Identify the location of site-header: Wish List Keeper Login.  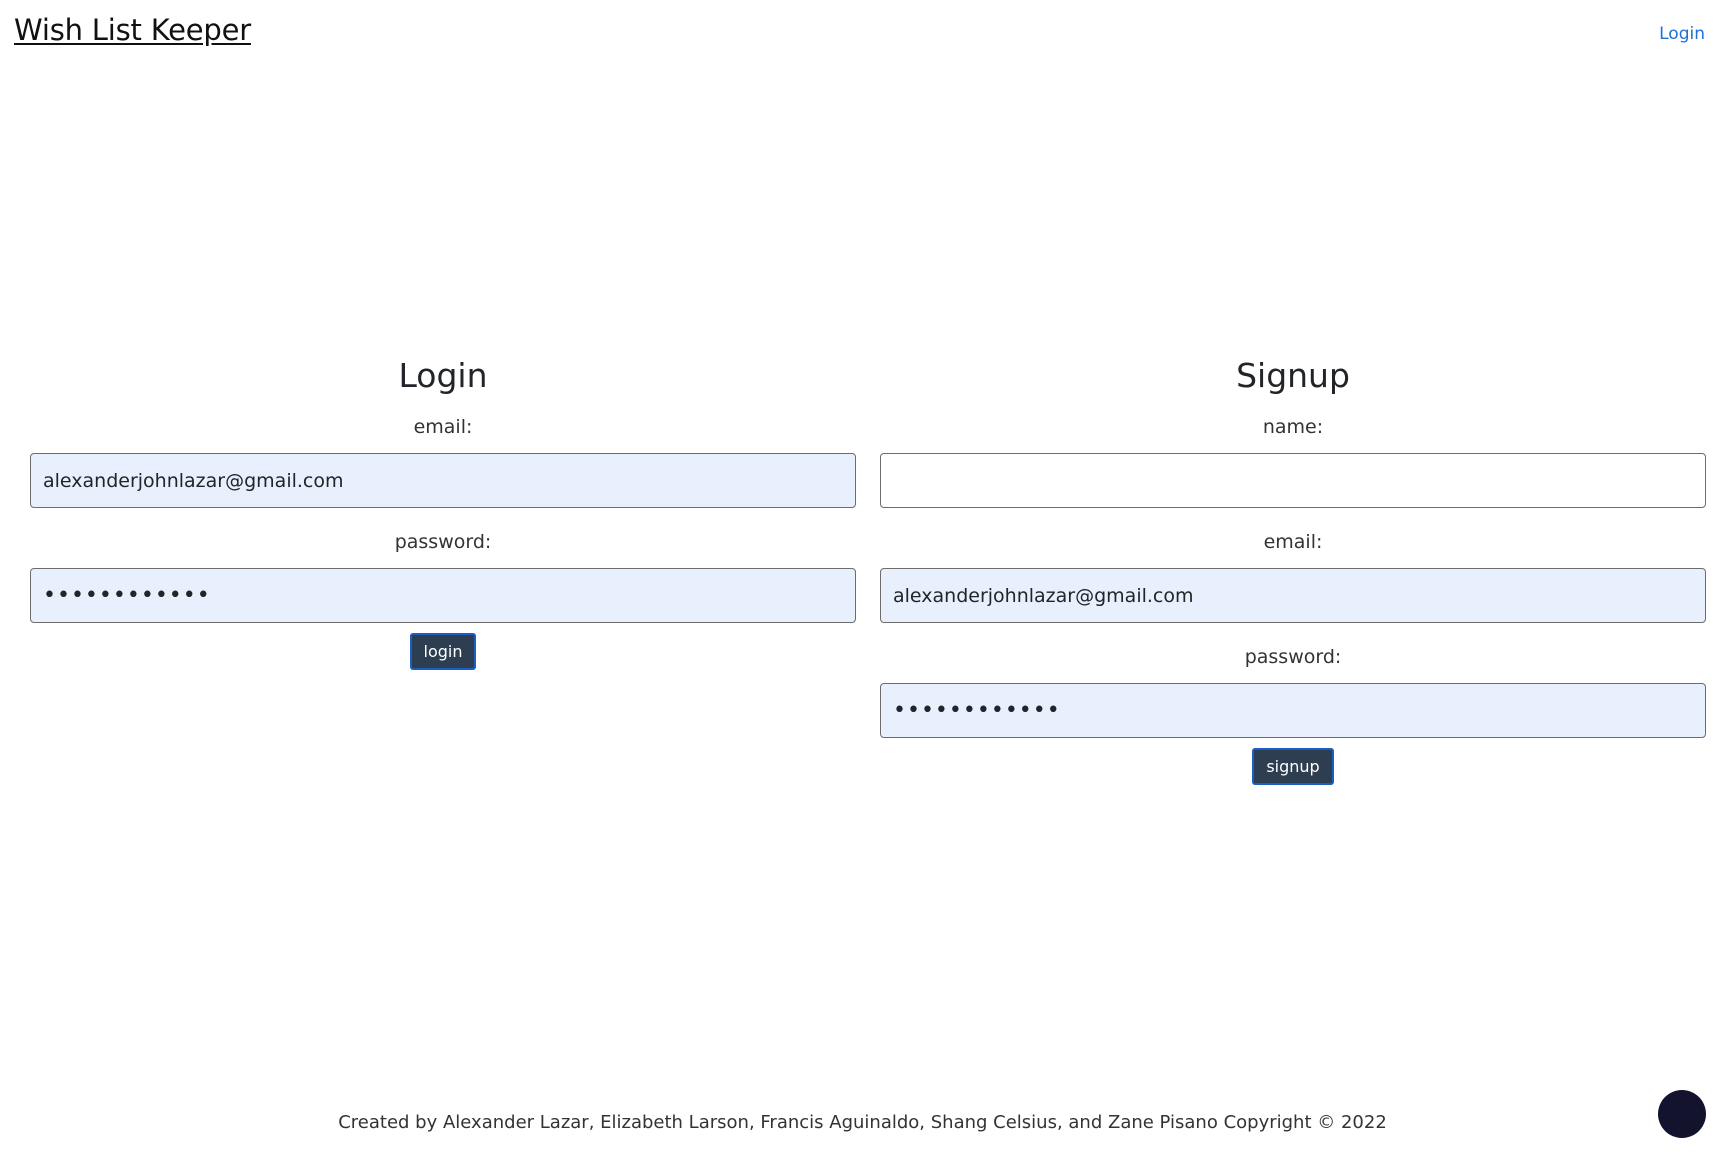
(862, 35).